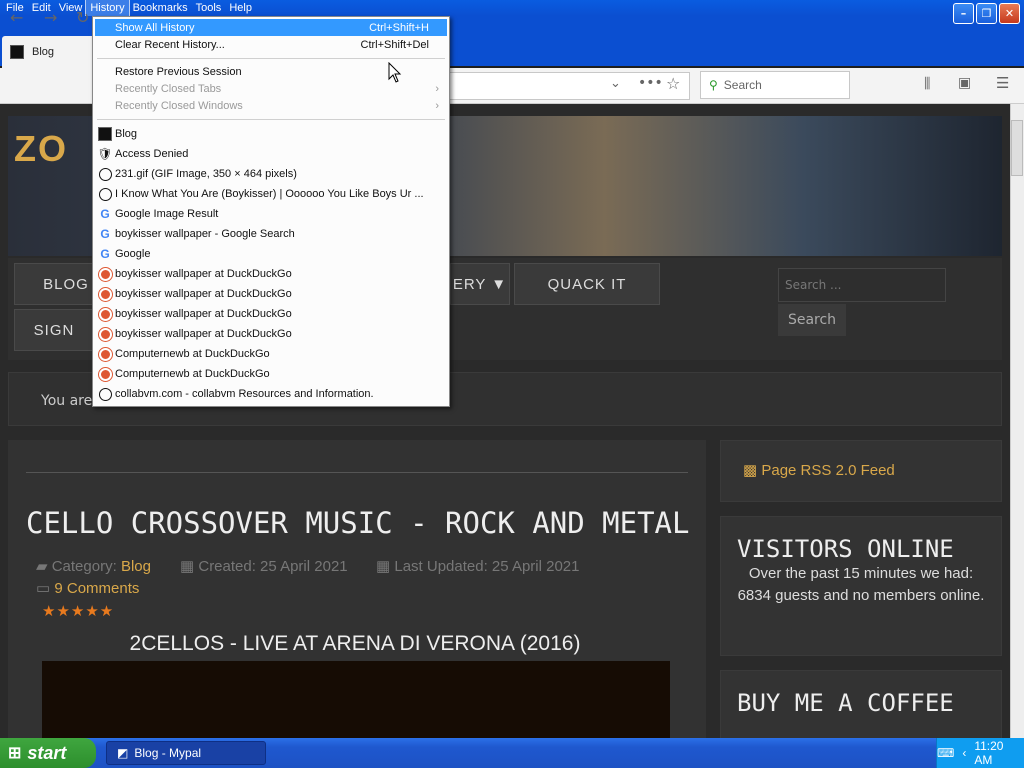 The width and height of the screenshot is (1024, 768). What do you see at coordinates (168, 753) in the screenshot?
I see `task-label: Blog - Mypal` at bounding box center [168, 753].